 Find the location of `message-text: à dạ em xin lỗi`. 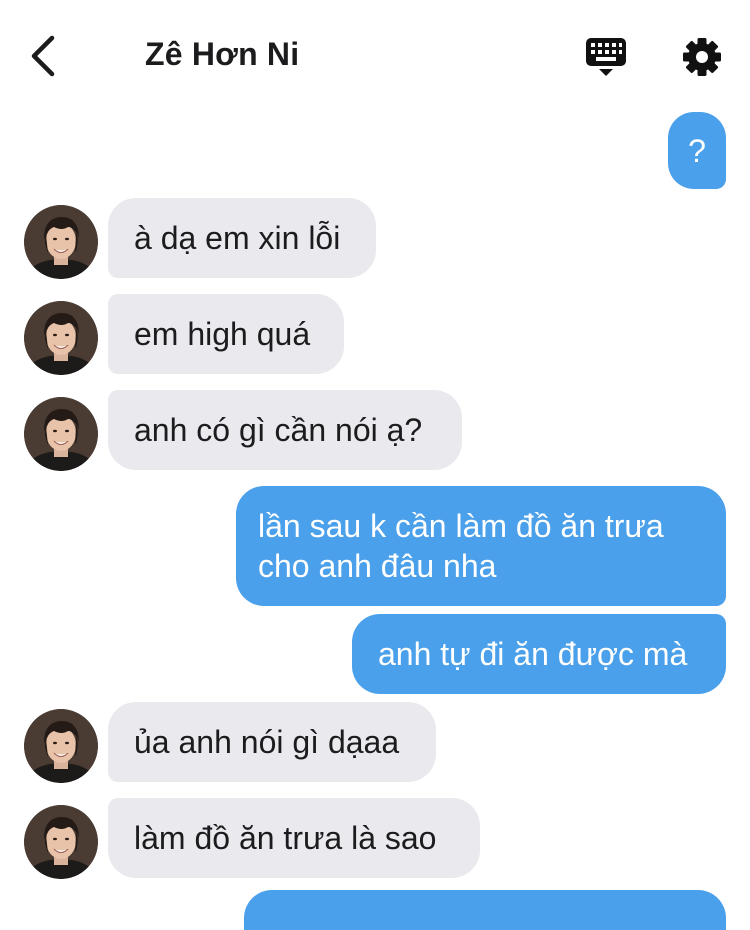

message-text: à dạ em xin lỗi is located at coordinates (237, 238).